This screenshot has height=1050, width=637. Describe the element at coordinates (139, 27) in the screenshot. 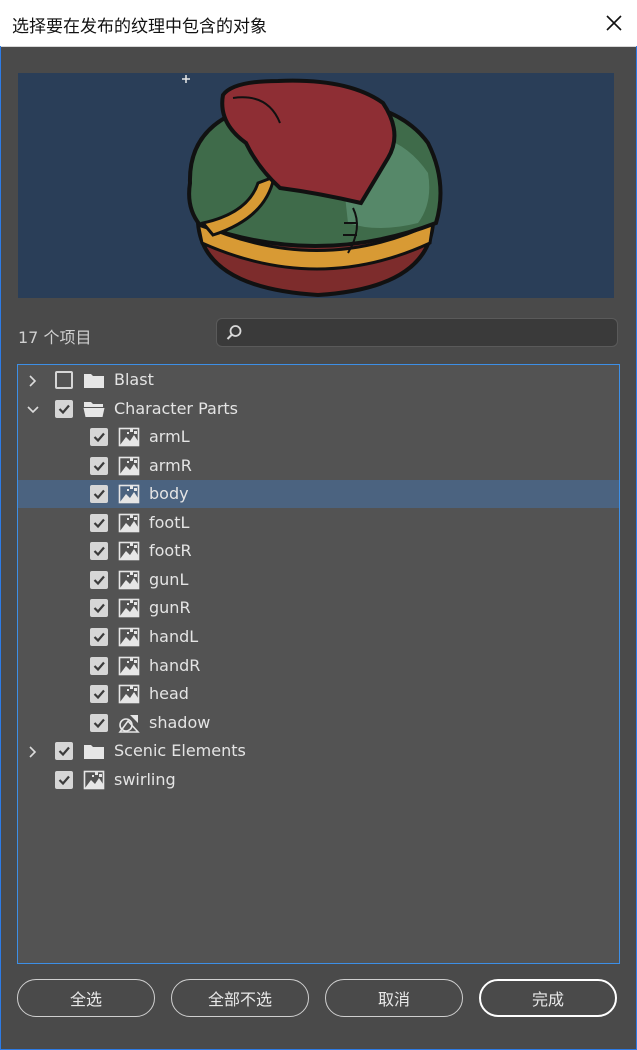

I see `dialog-title: 选择要在发布的纹理中包含的对象` at that location.